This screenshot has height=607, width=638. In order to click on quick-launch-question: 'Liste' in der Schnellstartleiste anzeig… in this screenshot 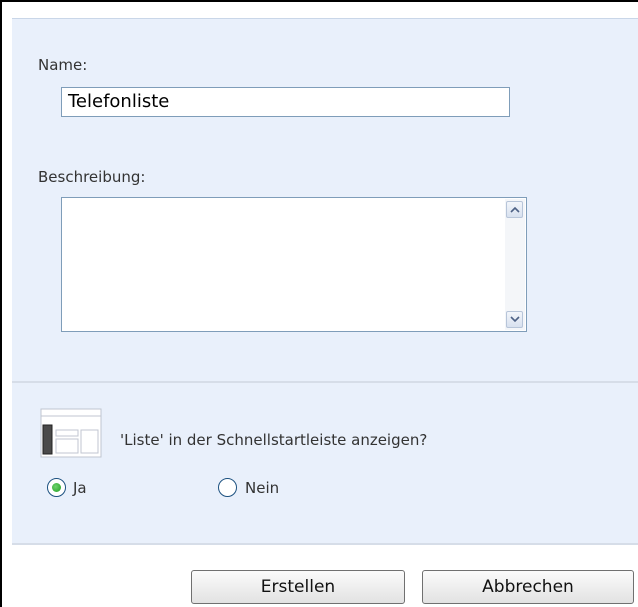, I will do `click(274, 440)`.